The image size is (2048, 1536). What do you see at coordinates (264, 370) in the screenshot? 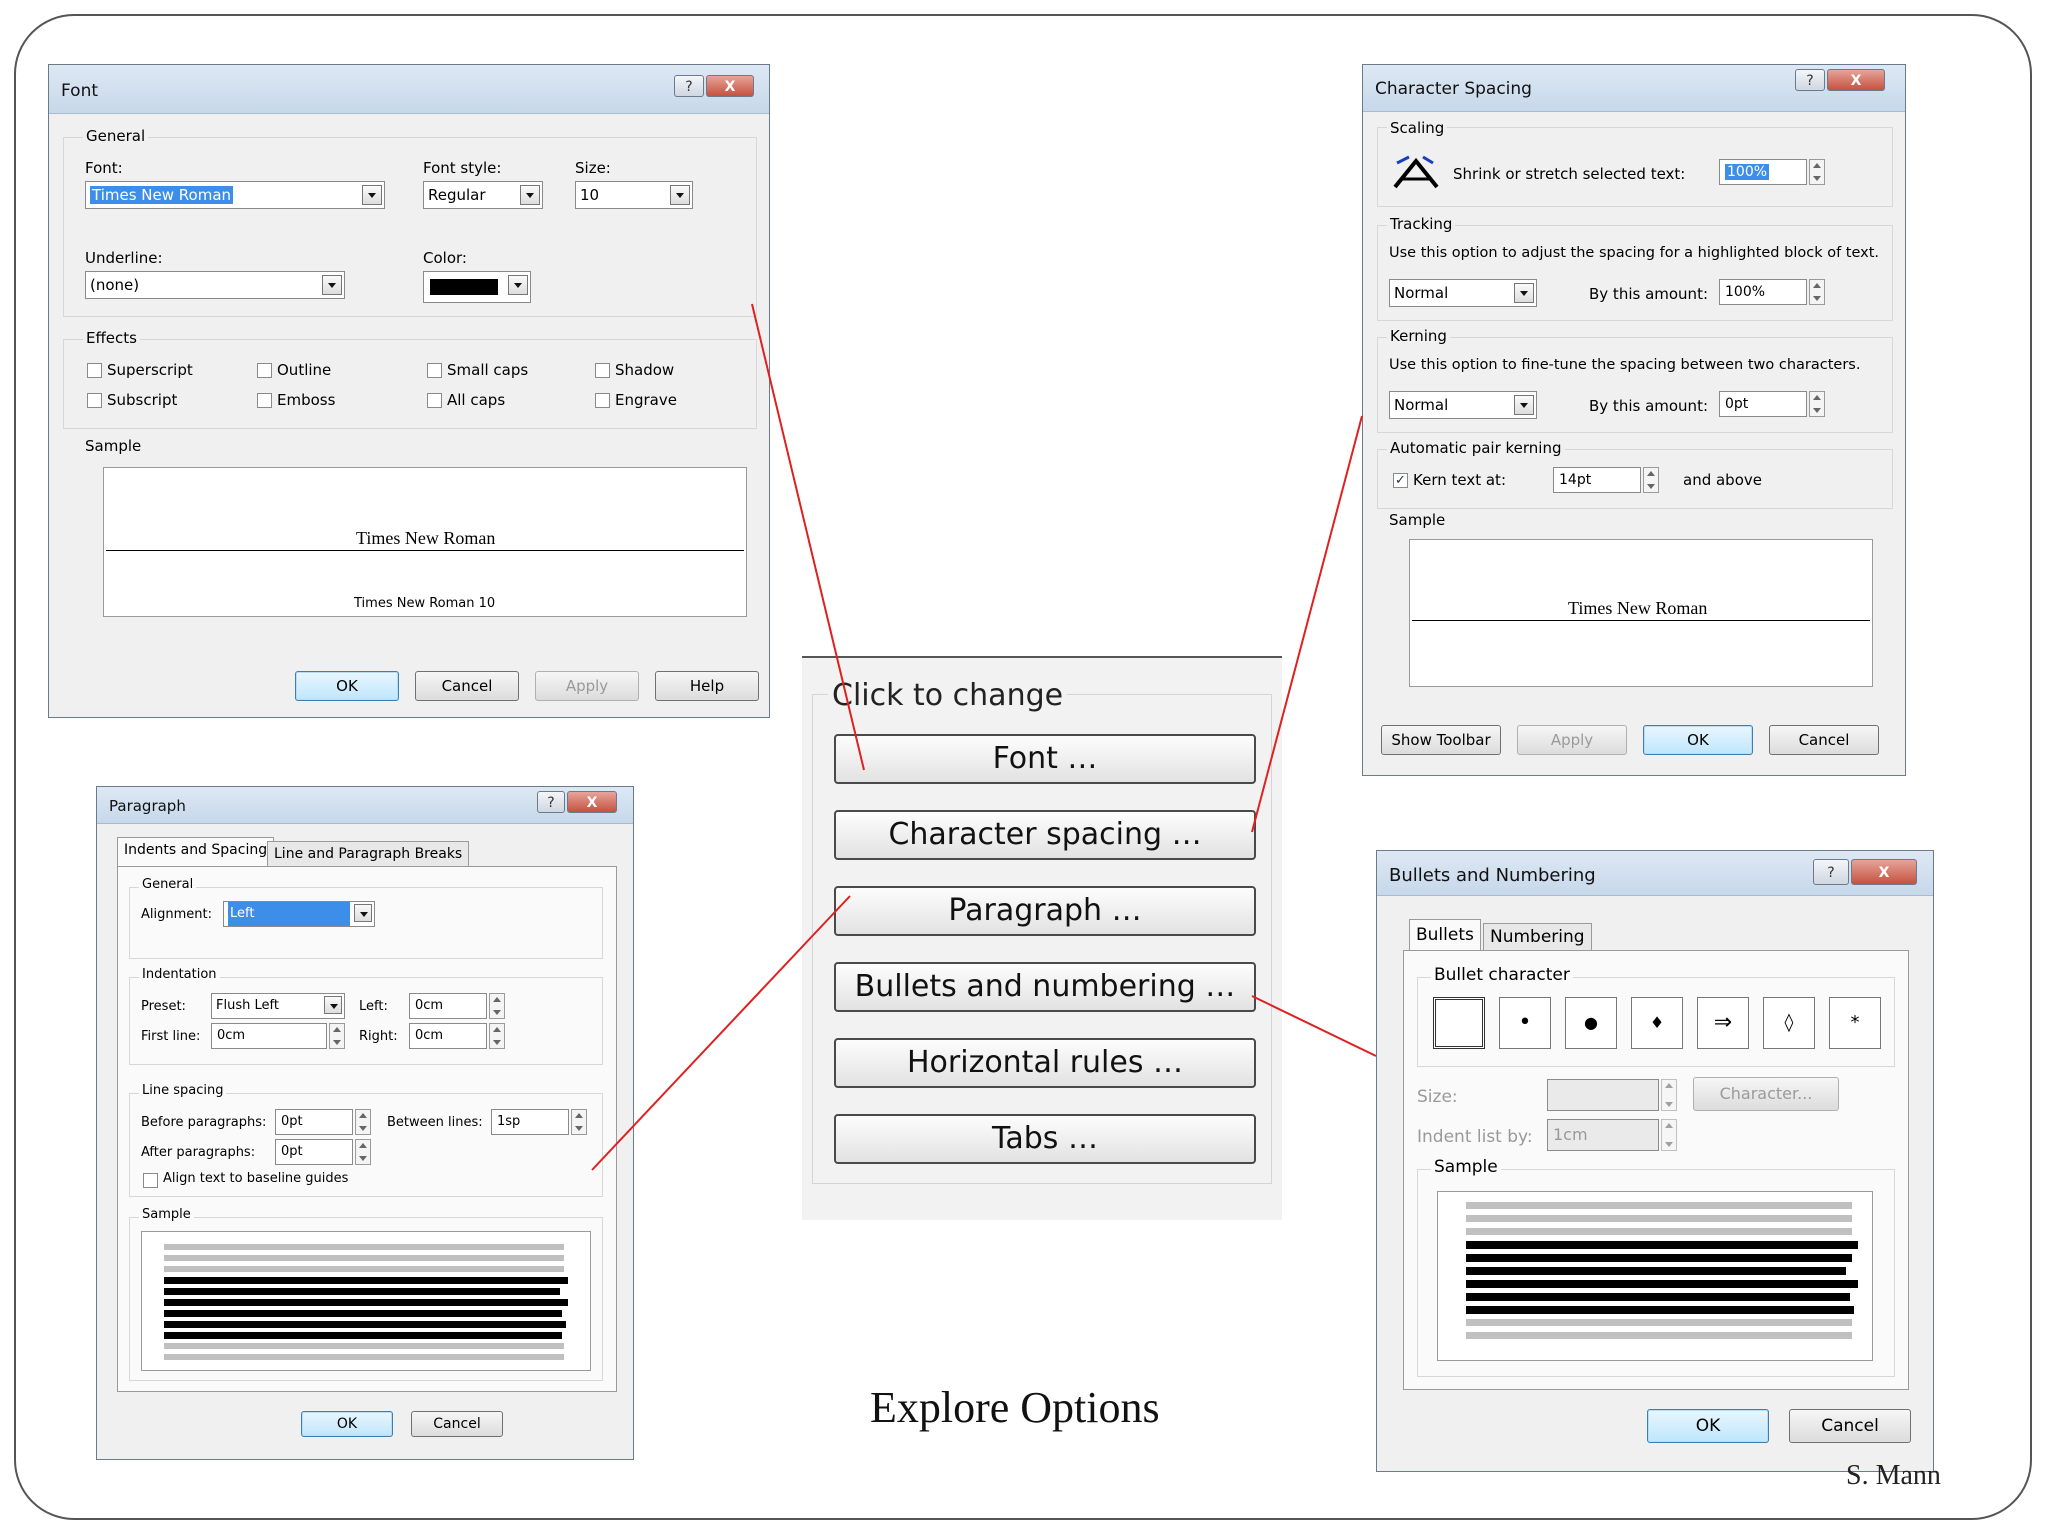
I see `outline-checkbox` at bounding box center [264, 370].